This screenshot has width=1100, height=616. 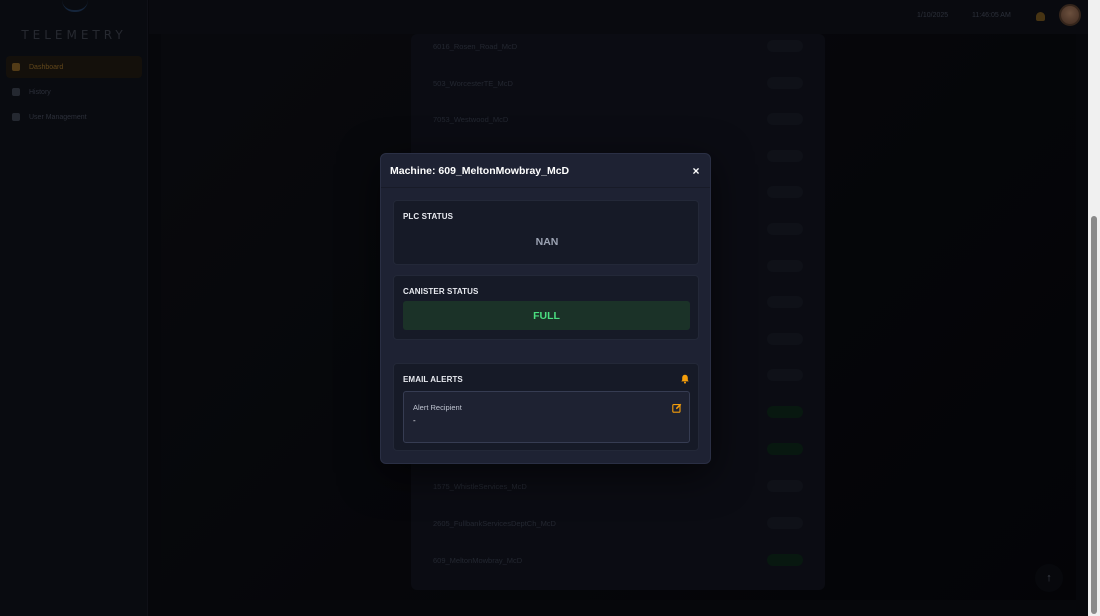 What do you see at coordinates (1094, 415) in the screenshot?
I see `scrollbar-thumb` at bounding box center [1094, 415].